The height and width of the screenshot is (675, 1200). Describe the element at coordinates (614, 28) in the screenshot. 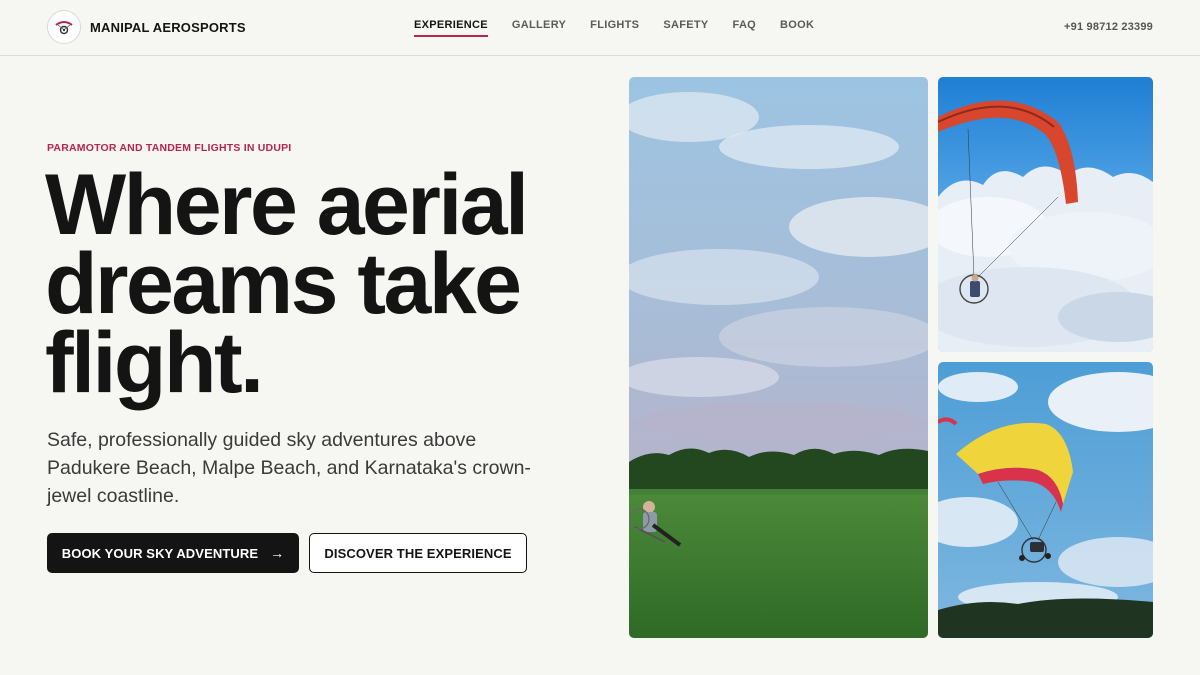

I see `nav-flights: FLIGHTS` at that location.